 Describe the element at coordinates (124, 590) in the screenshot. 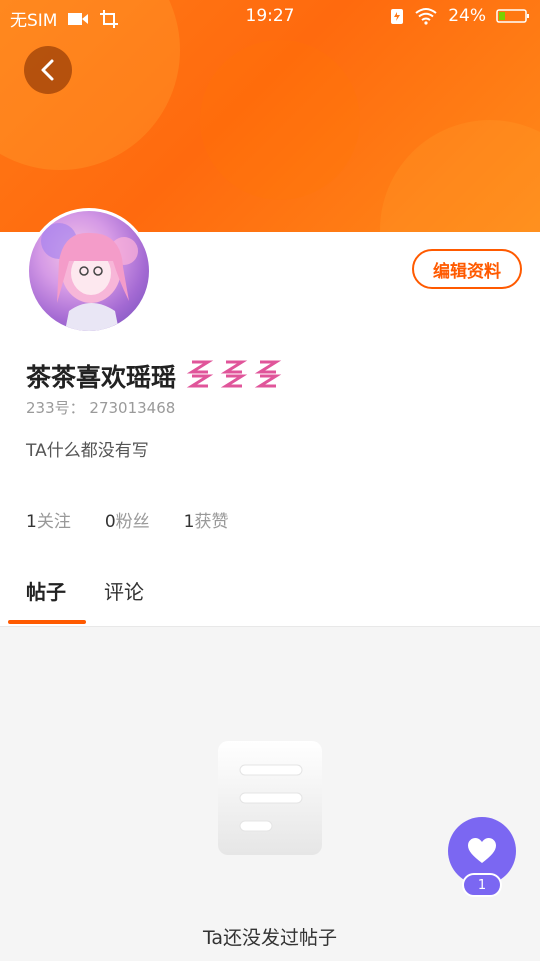

I see `tab-comments: 评论` at that location.